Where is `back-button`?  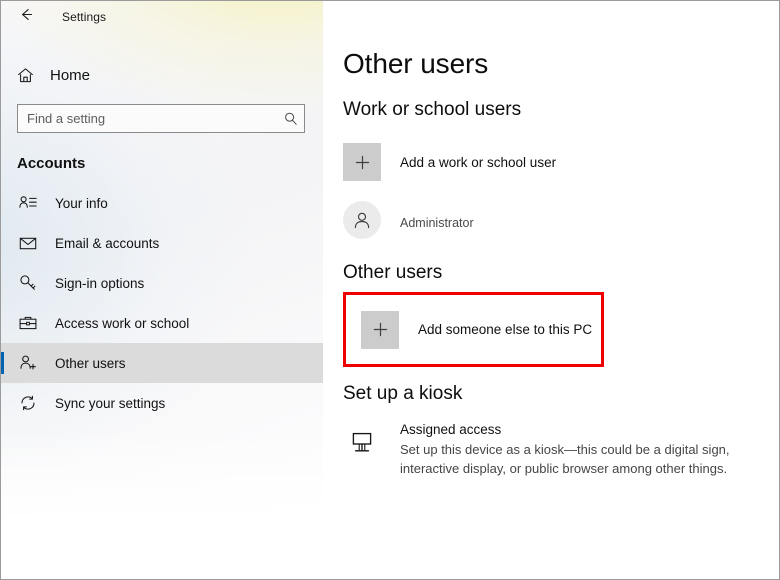
back-button is located at coordinates (26, 17).